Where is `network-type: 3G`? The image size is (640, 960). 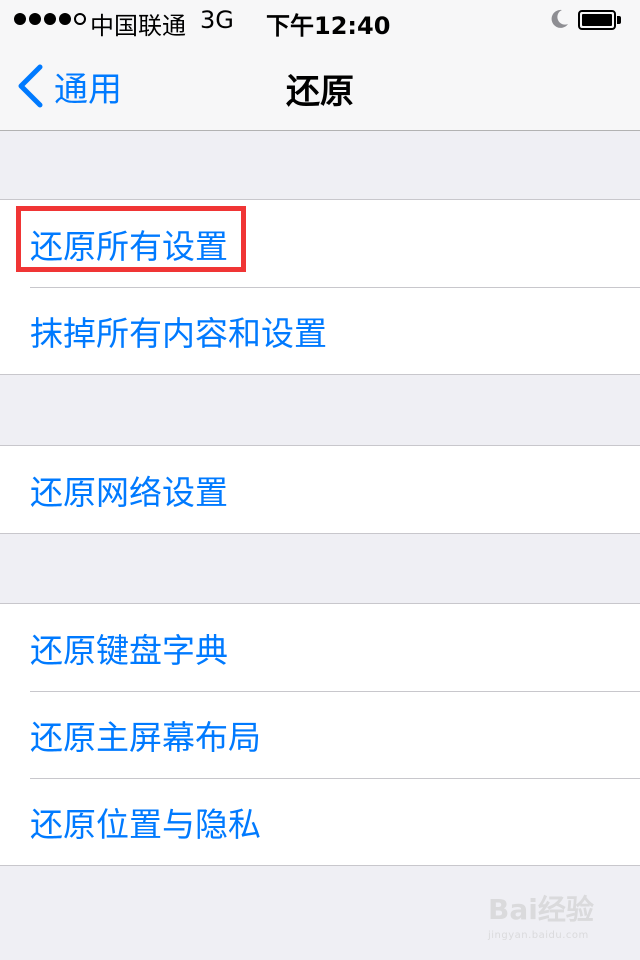
network-type: 3G is located at coordinates (217, 20).